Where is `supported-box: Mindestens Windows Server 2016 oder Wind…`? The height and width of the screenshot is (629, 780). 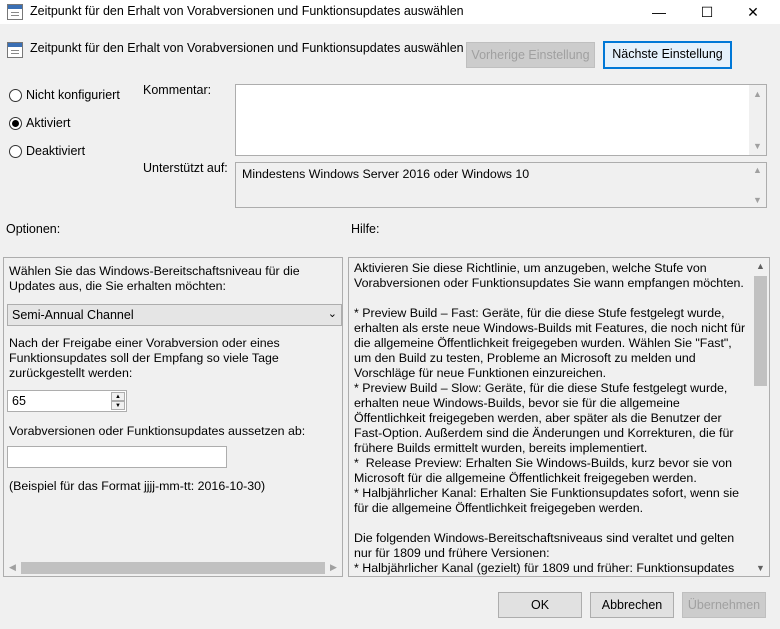
supported-box: Mindestens Windows Server 2016 oder Wind… is located at coordinates (501, 185).